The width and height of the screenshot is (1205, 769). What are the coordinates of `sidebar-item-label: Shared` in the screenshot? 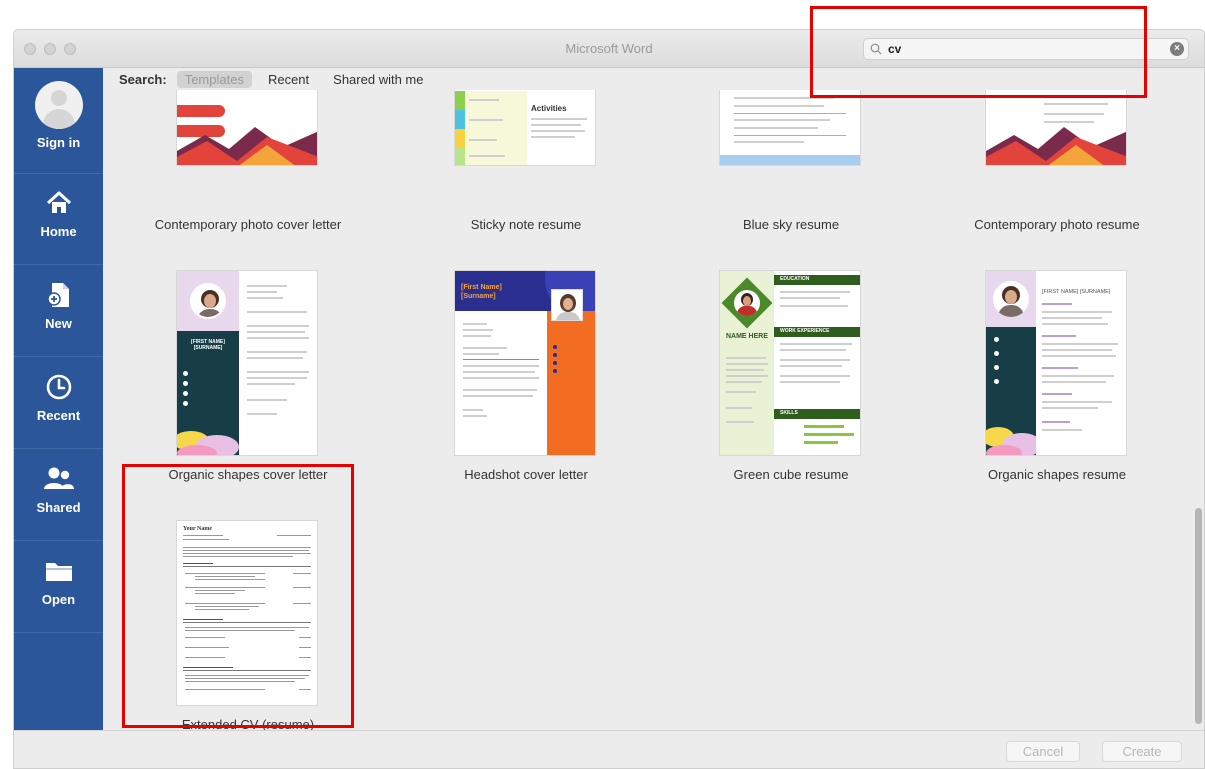 It's located at (58, 507).